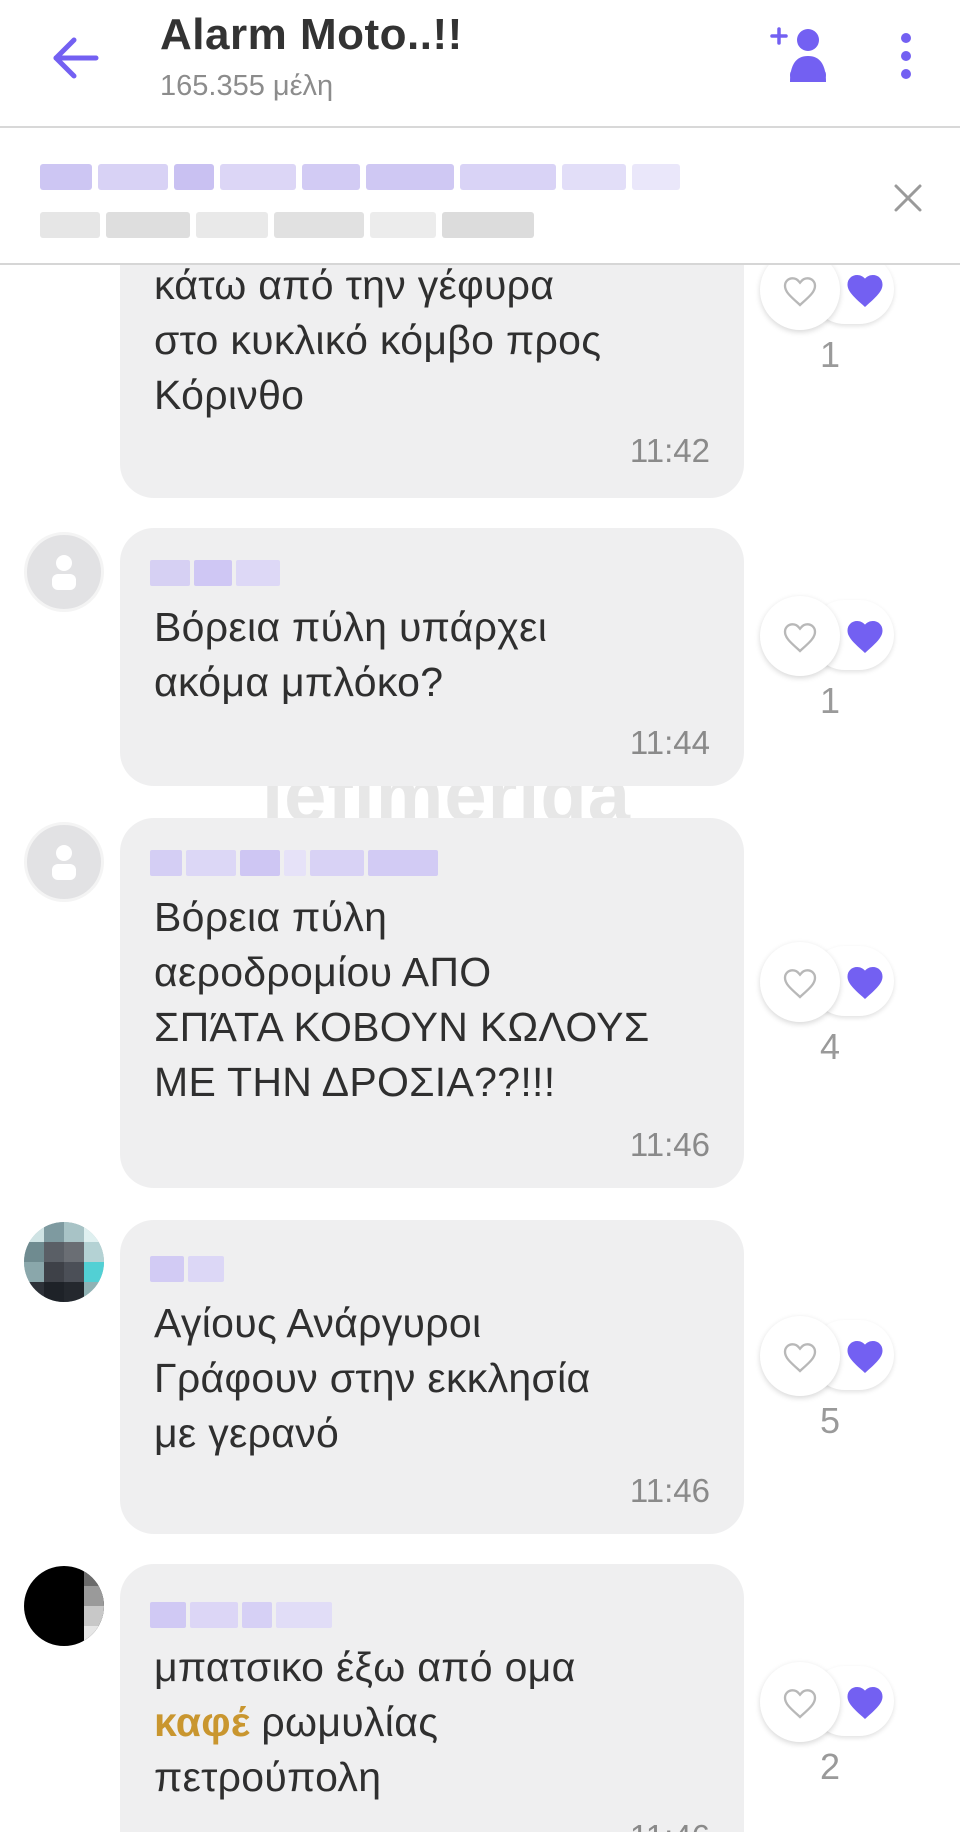 This screenshot has height=1832, width=960. I want to click on message-text-part: μπατσικο έξω από ομα, so click(365, 1667).